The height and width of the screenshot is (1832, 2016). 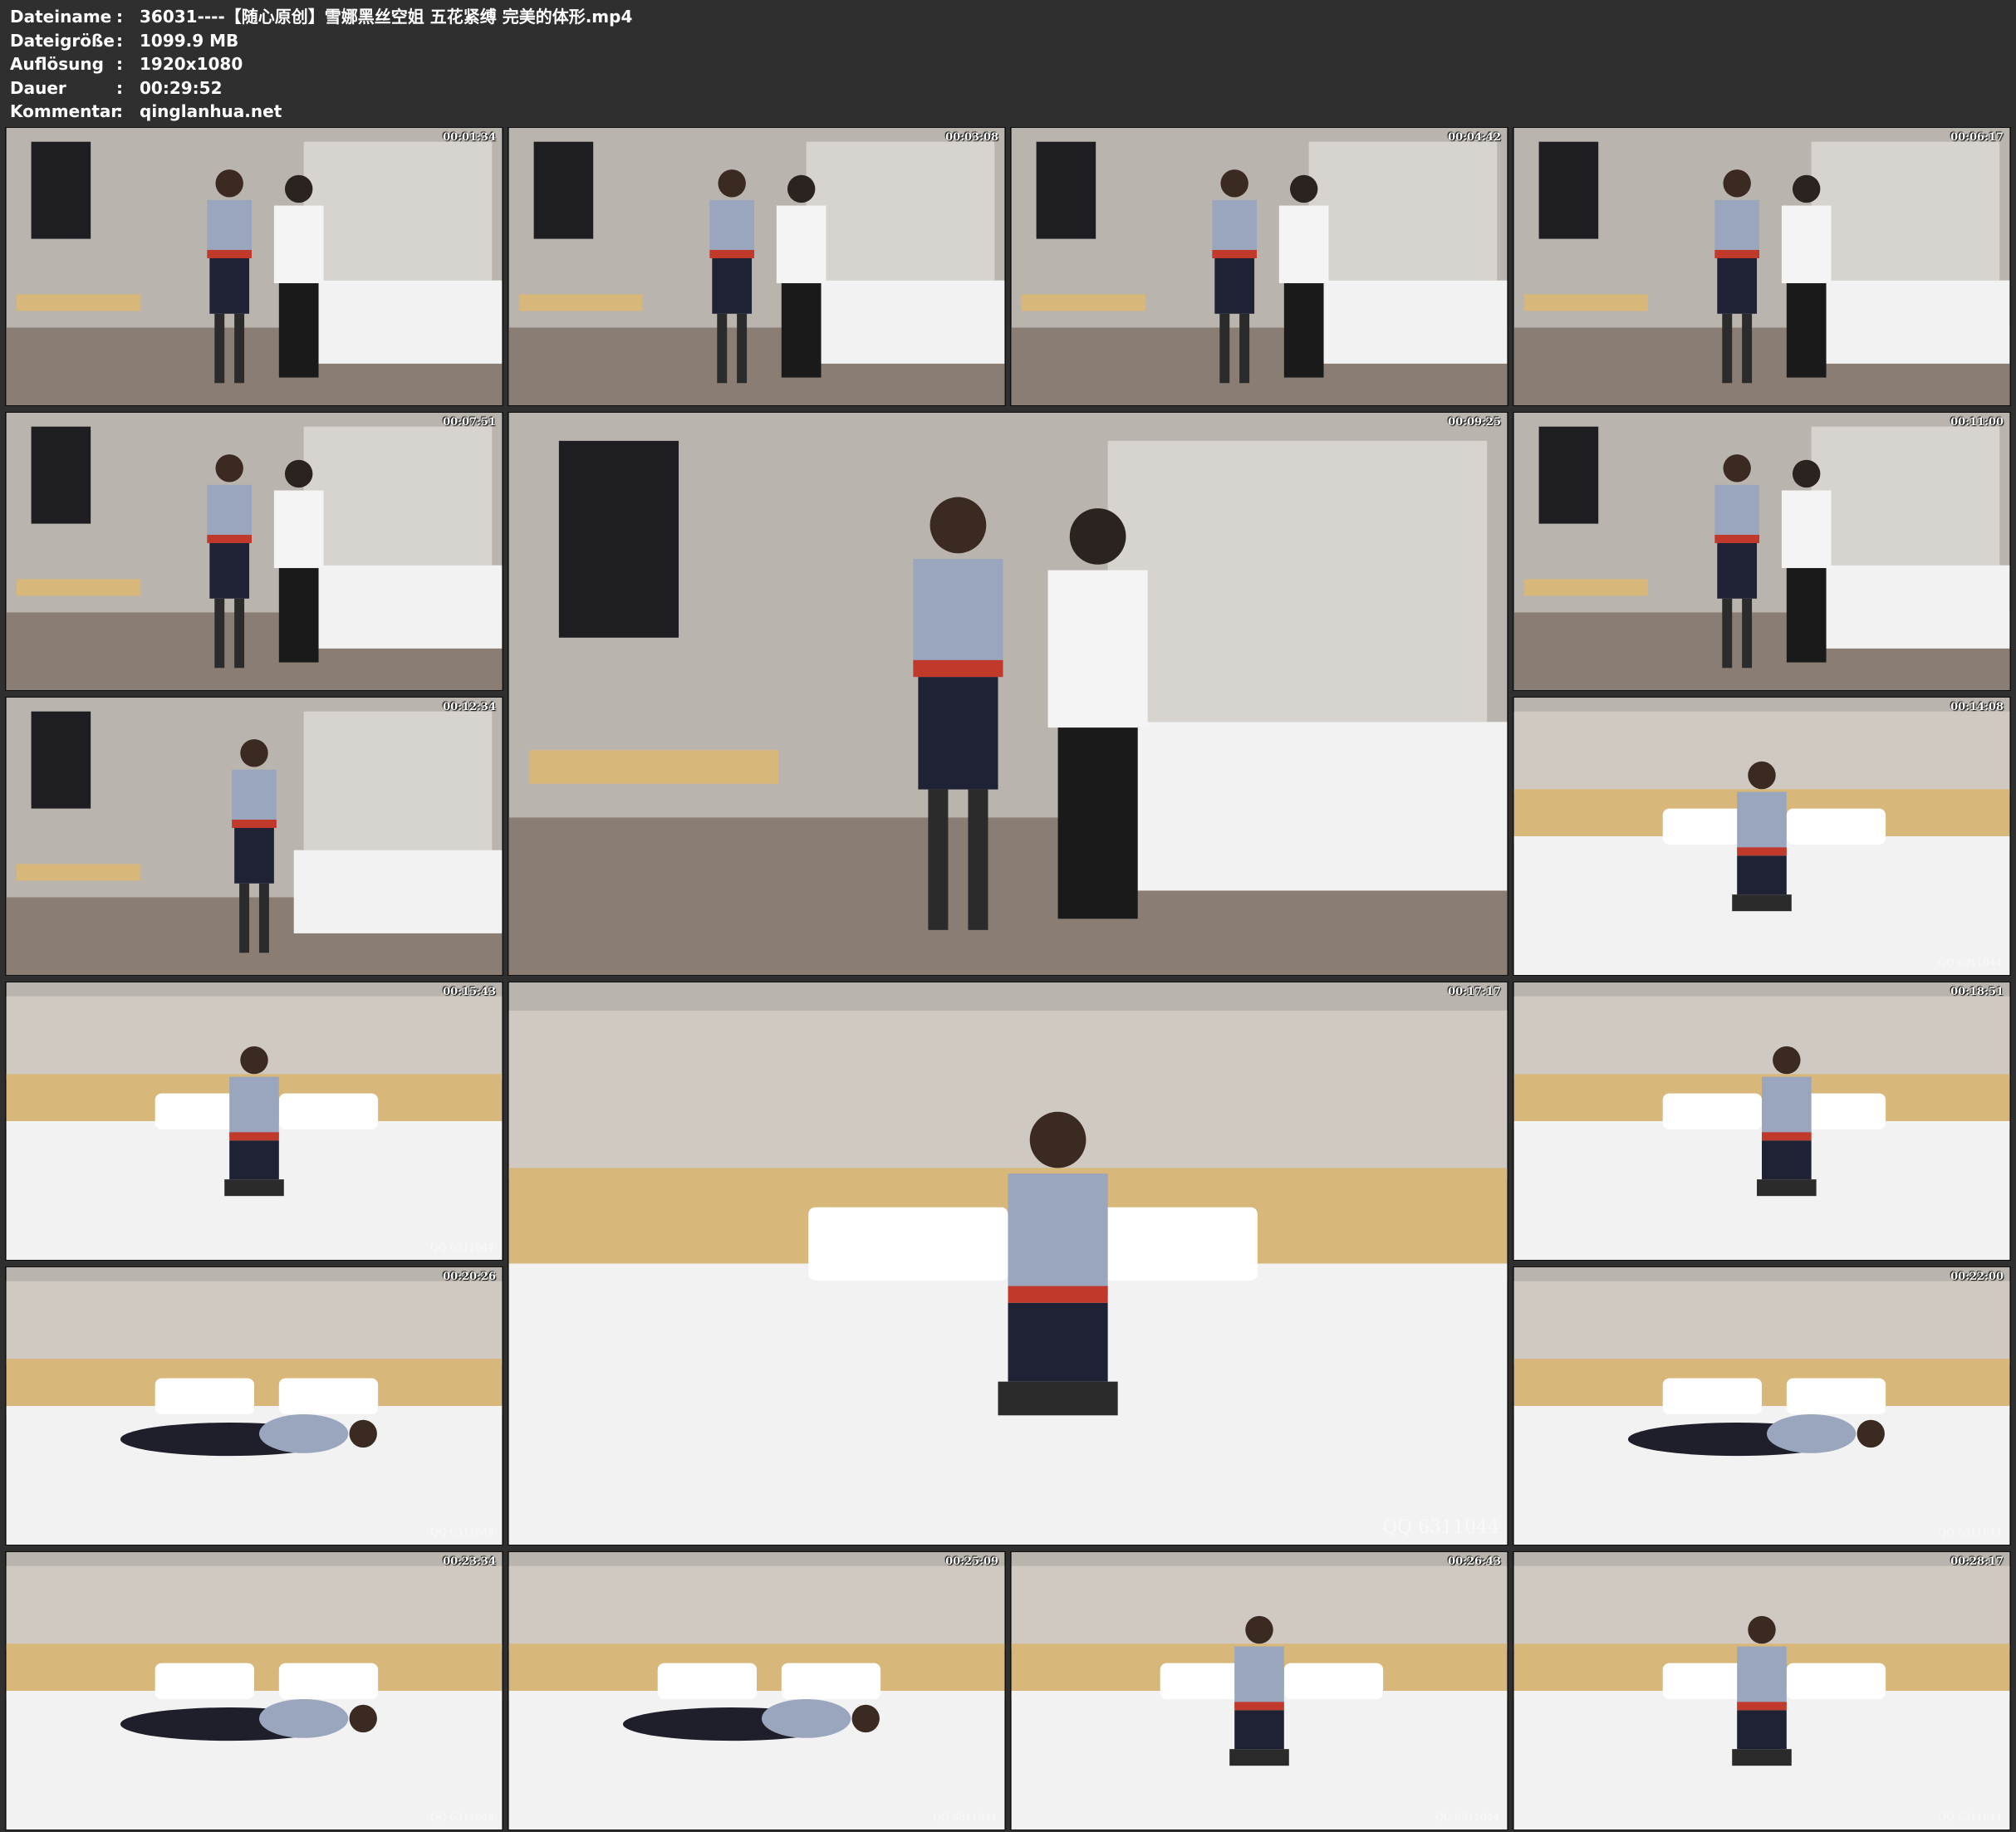 I want to click on thumbnail-timestamp: 00:15:43, so click(x=469, y=992).